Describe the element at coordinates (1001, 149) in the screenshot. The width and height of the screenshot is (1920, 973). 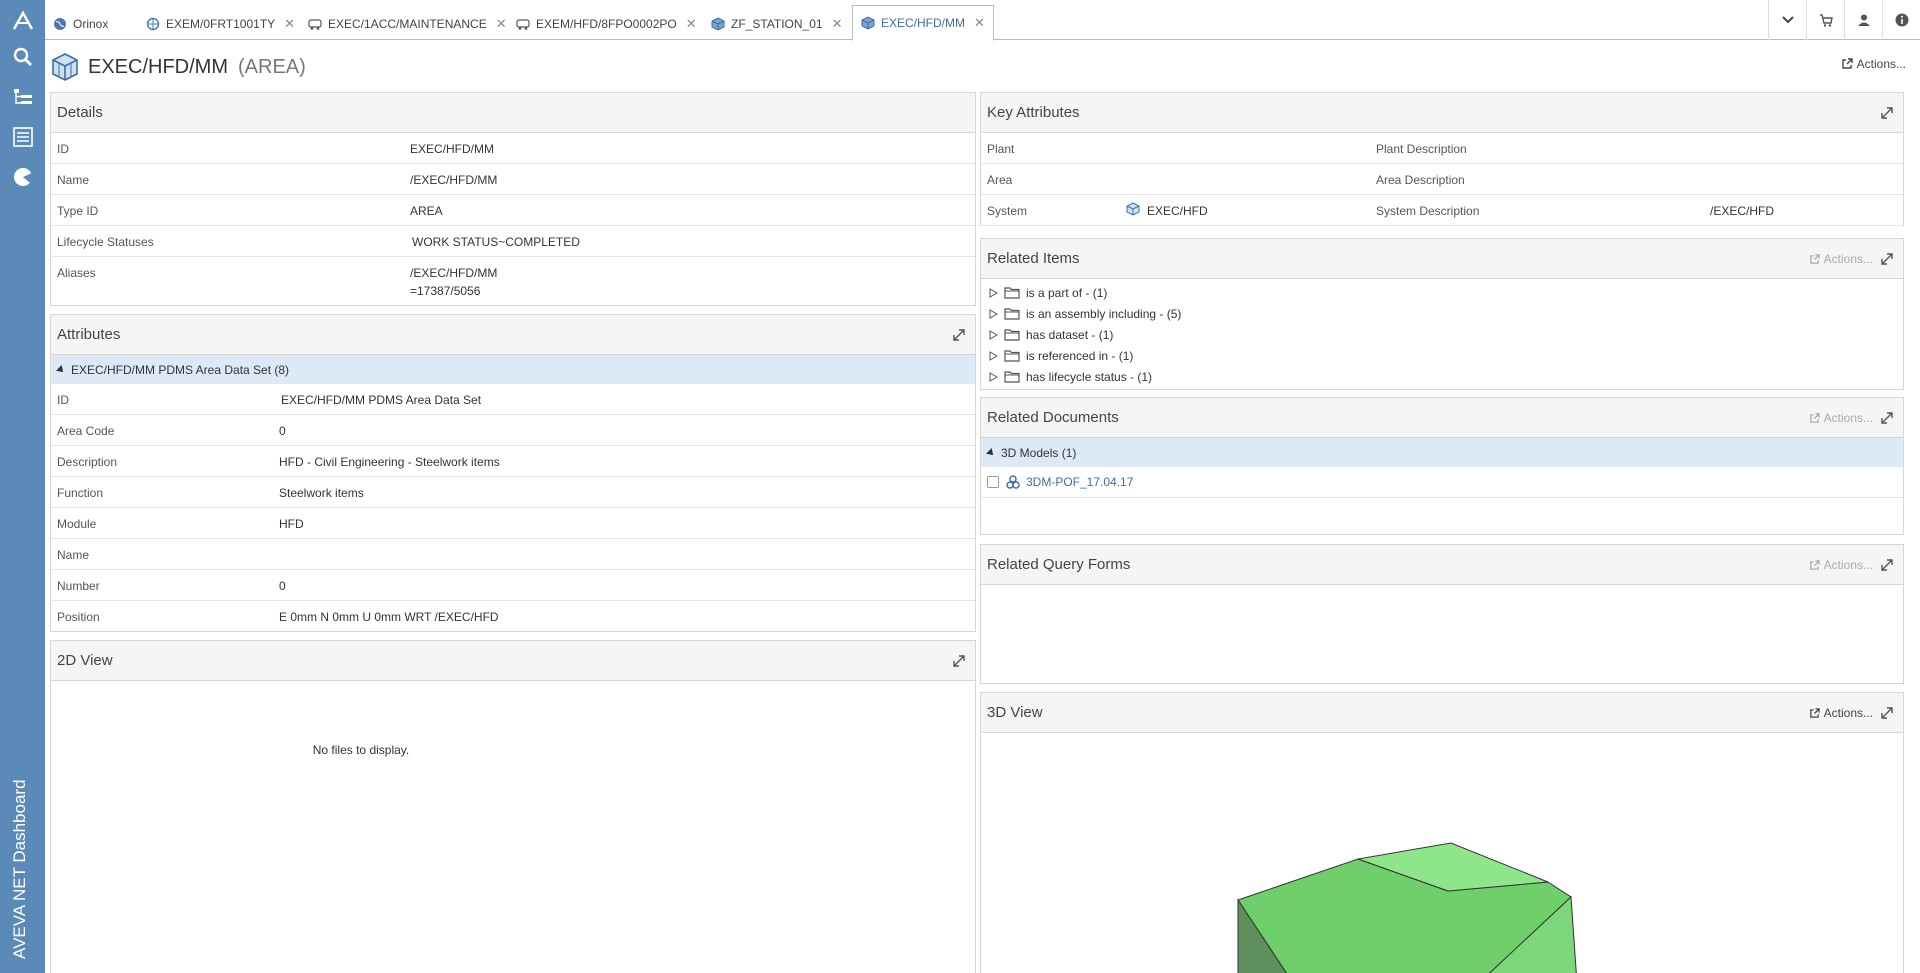
I see `key-attribute-label: Plant` at that location.